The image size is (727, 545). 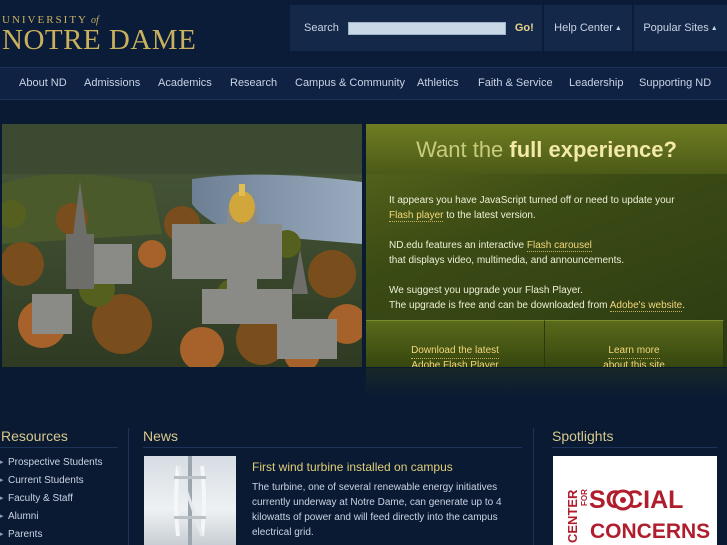 I want to click on svg-text: FOR, so click(x=584, y=497).